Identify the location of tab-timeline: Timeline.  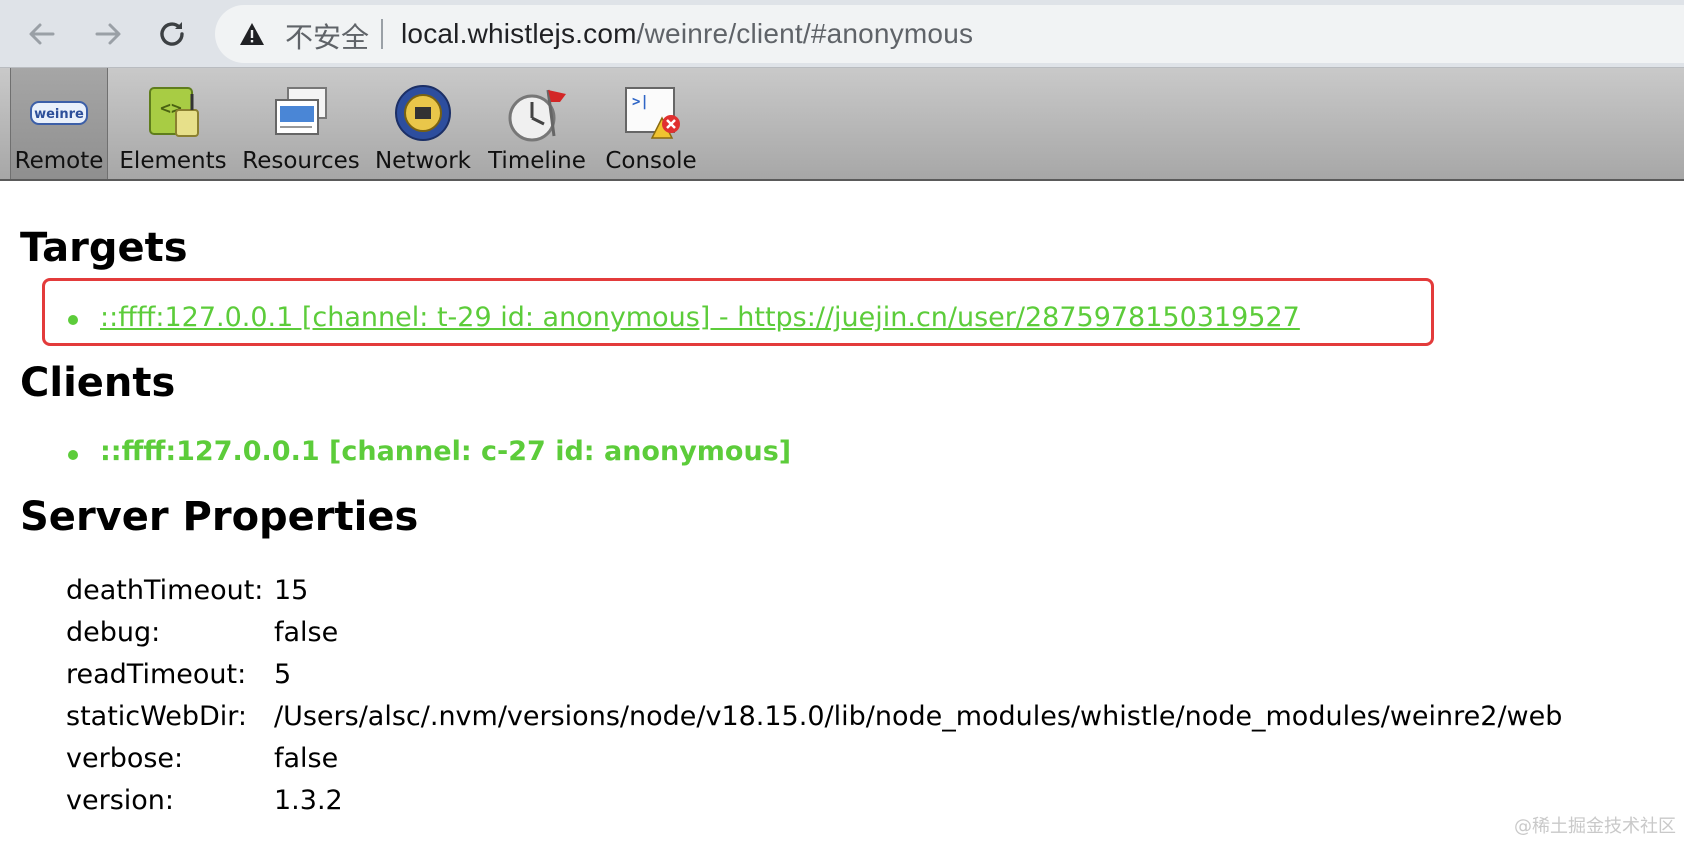
(537, 123).